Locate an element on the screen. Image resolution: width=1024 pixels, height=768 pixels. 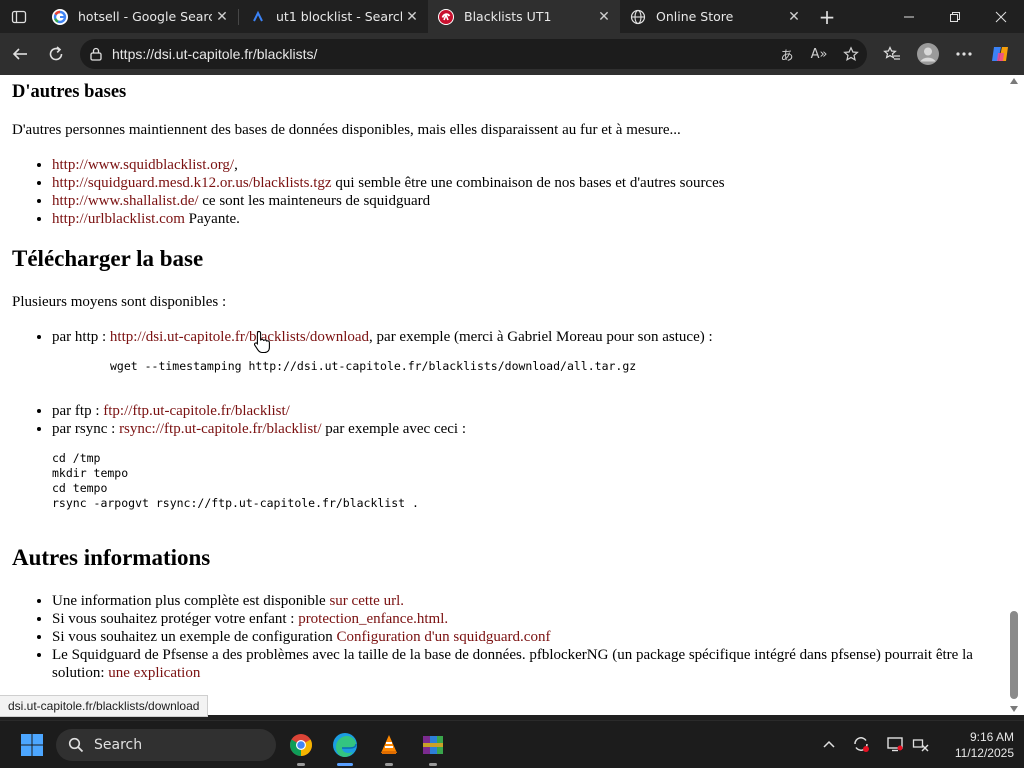
tab-title: hotsell - Google Search is located at coordinates (145, 16).